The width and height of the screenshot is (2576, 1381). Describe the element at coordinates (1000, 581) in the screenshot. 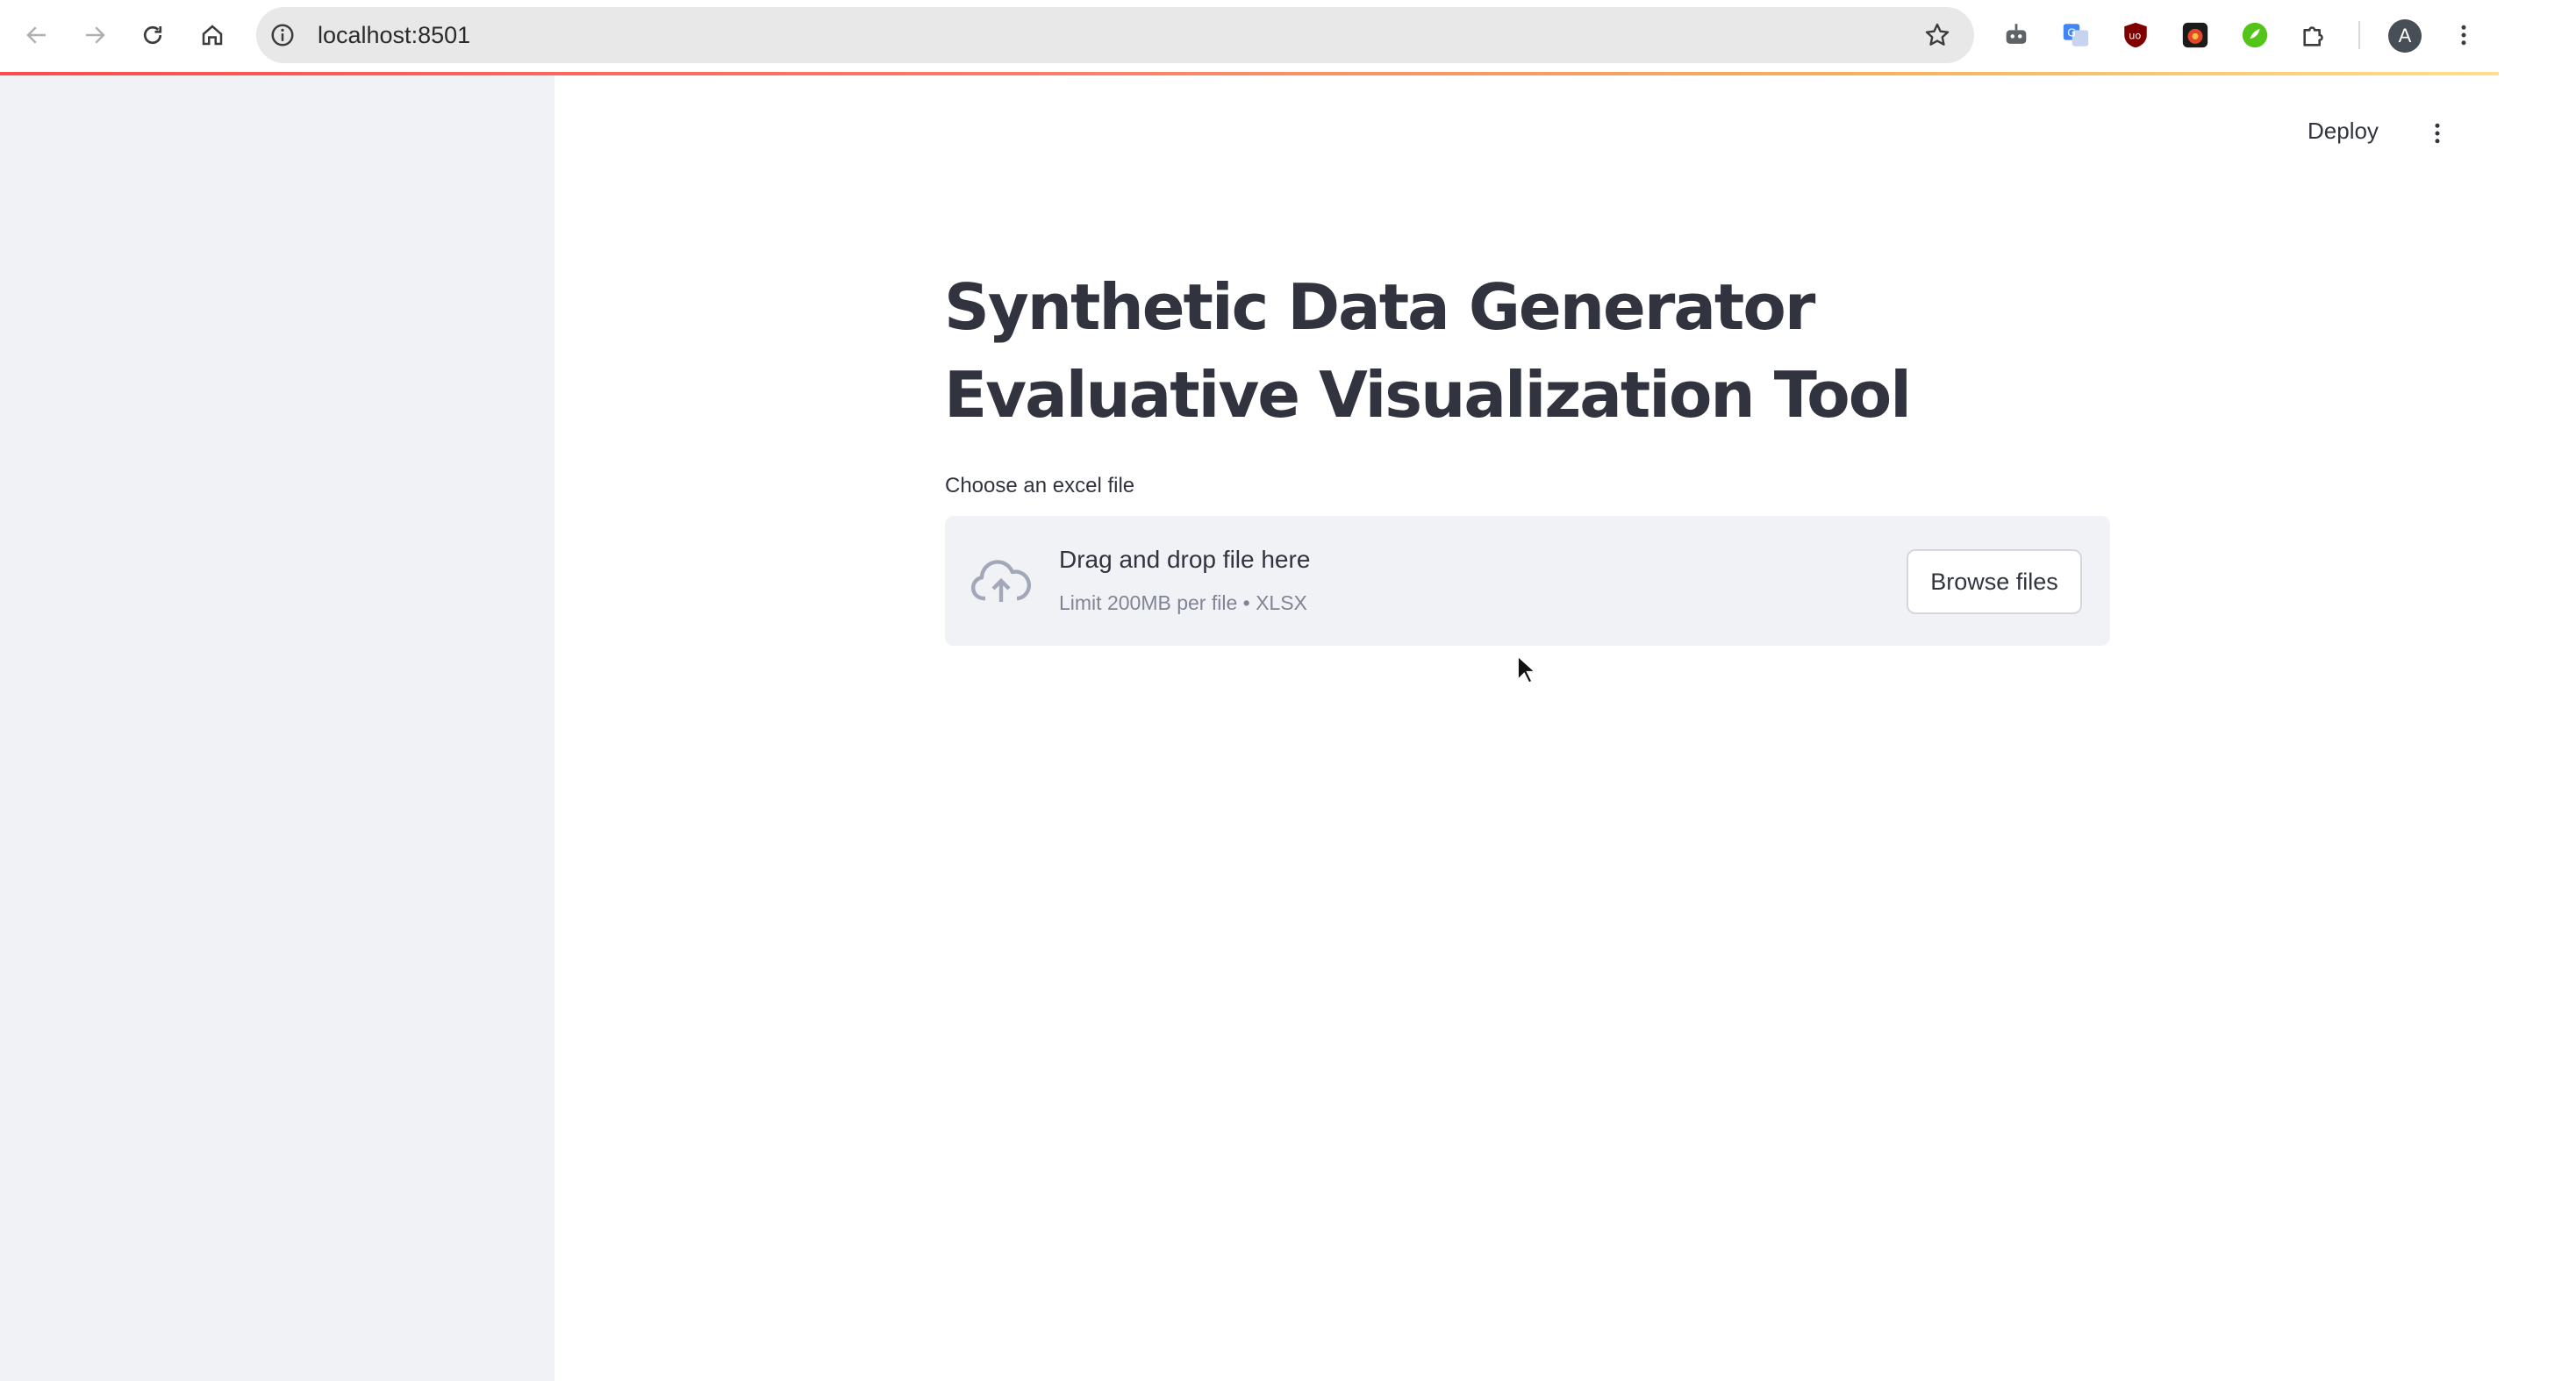

I see `cloud-upload-icon` at that location.